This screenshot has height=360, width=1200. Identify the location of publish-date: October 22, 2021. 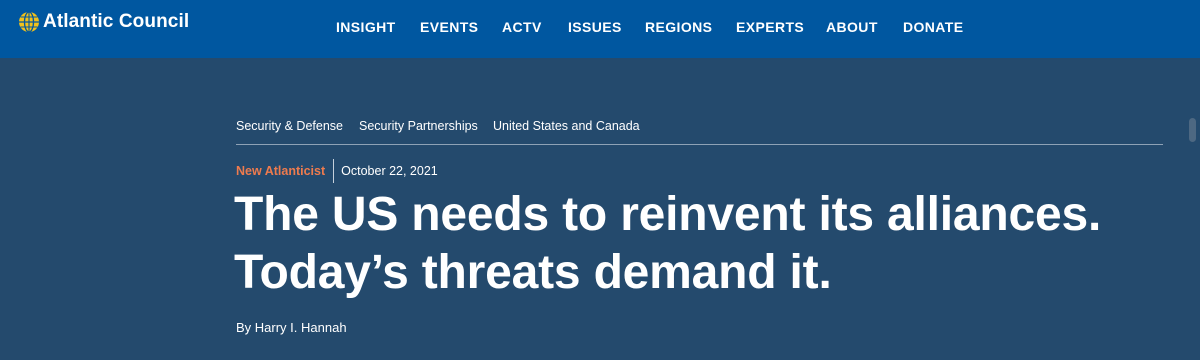
(389, 171).